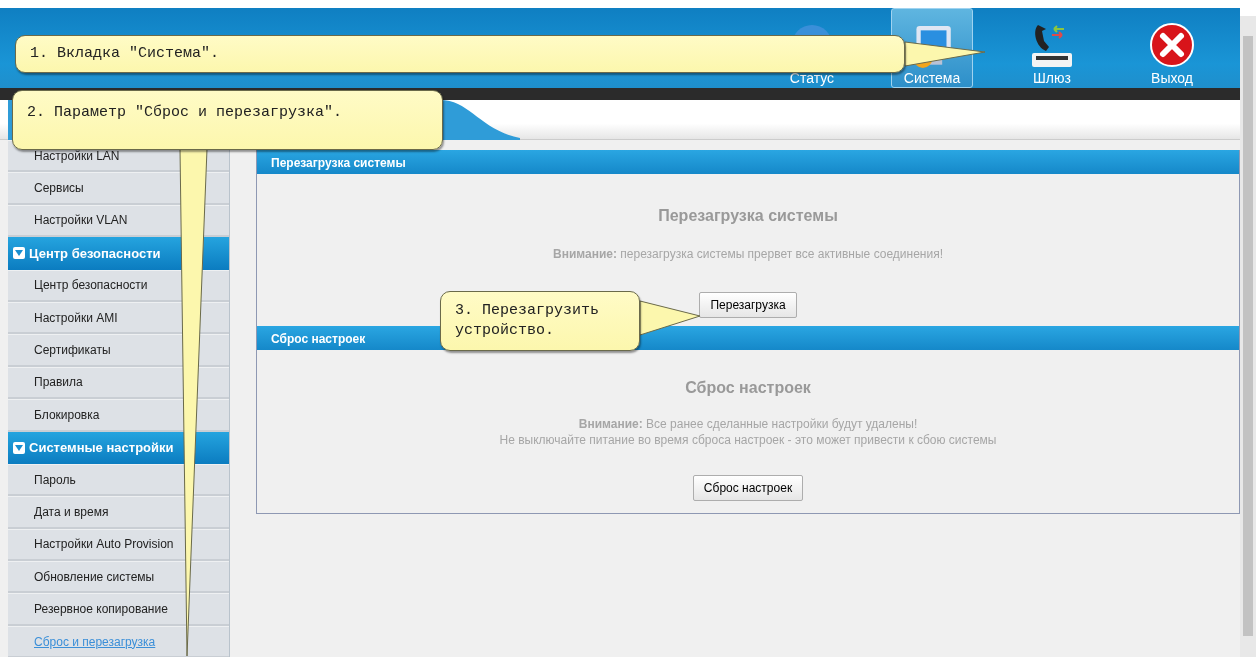 The width and height of the screenshot is (1256, 657). Describe the element at coordinates (104, 544) in the screenshot. I see `sidebar-item: Настройки Auto Provision` at that location.